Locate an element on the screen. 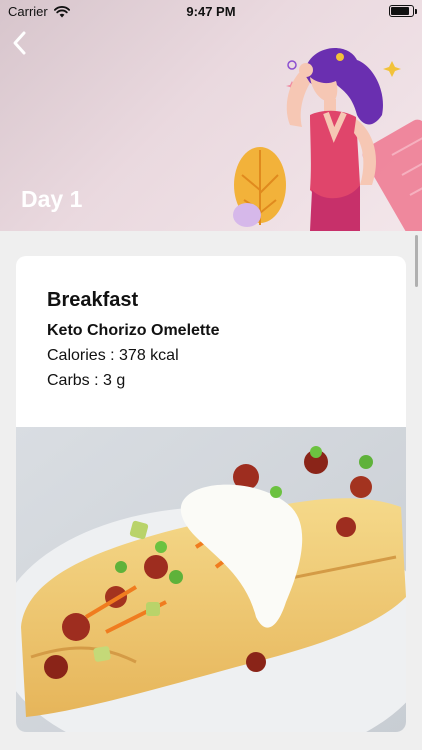 The height and width of the screenshot is (750, 422). status-time: 9:47 PM is located at coordinates (211, 11).